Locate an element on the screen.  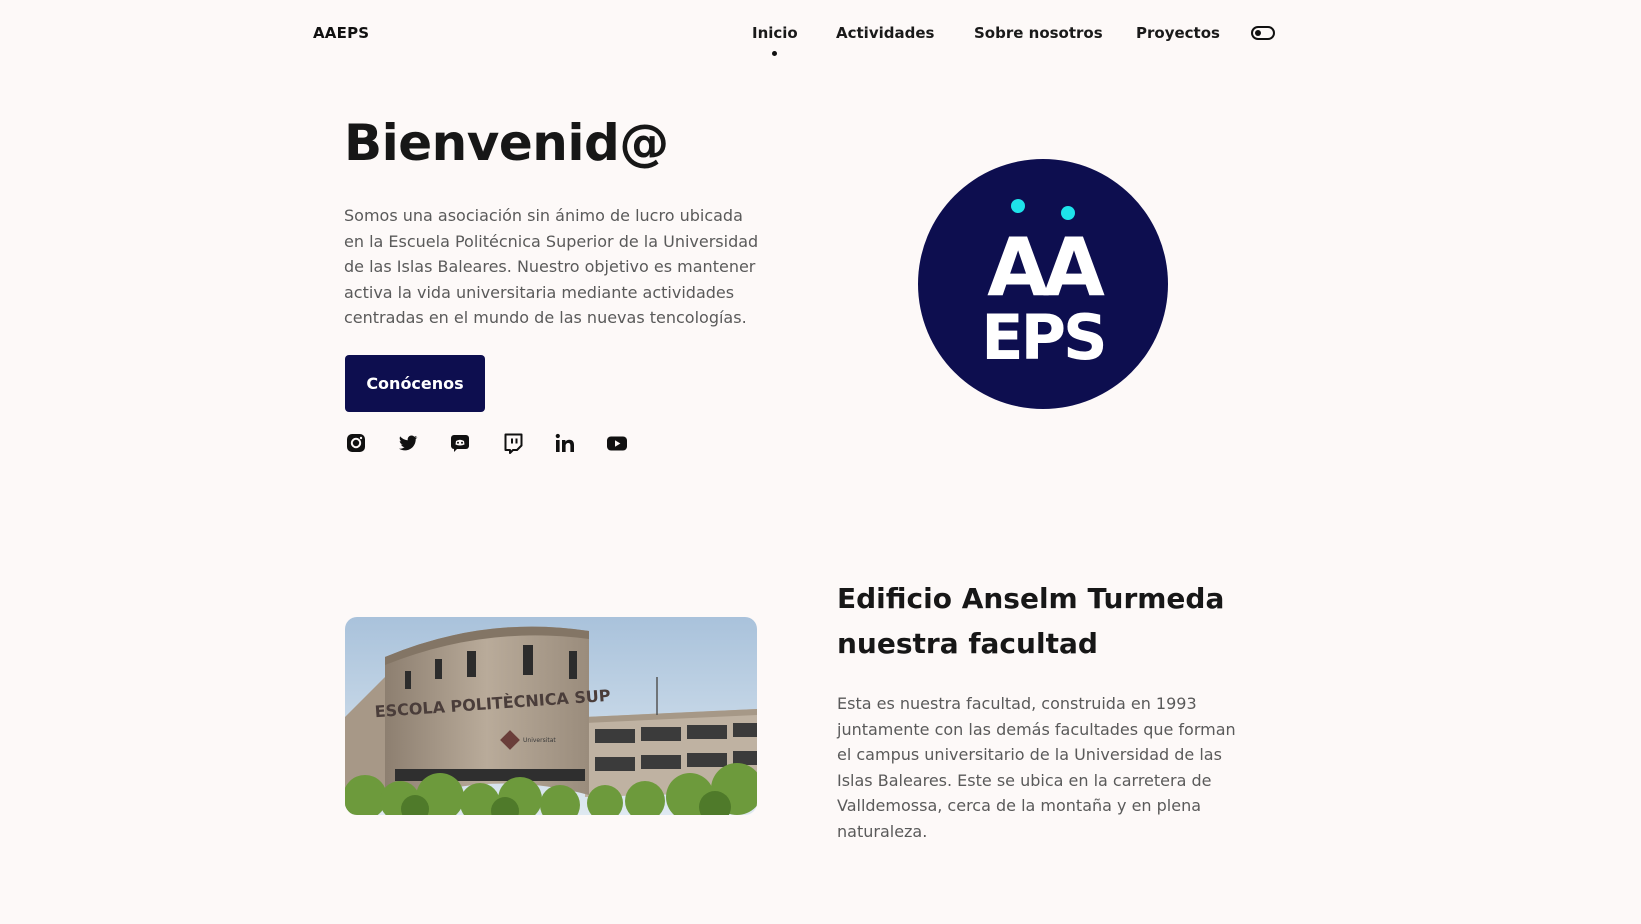
facility-photo: ESCOLA POLITÈCNICA SUP Universitat is located at coordinates (551, 716).